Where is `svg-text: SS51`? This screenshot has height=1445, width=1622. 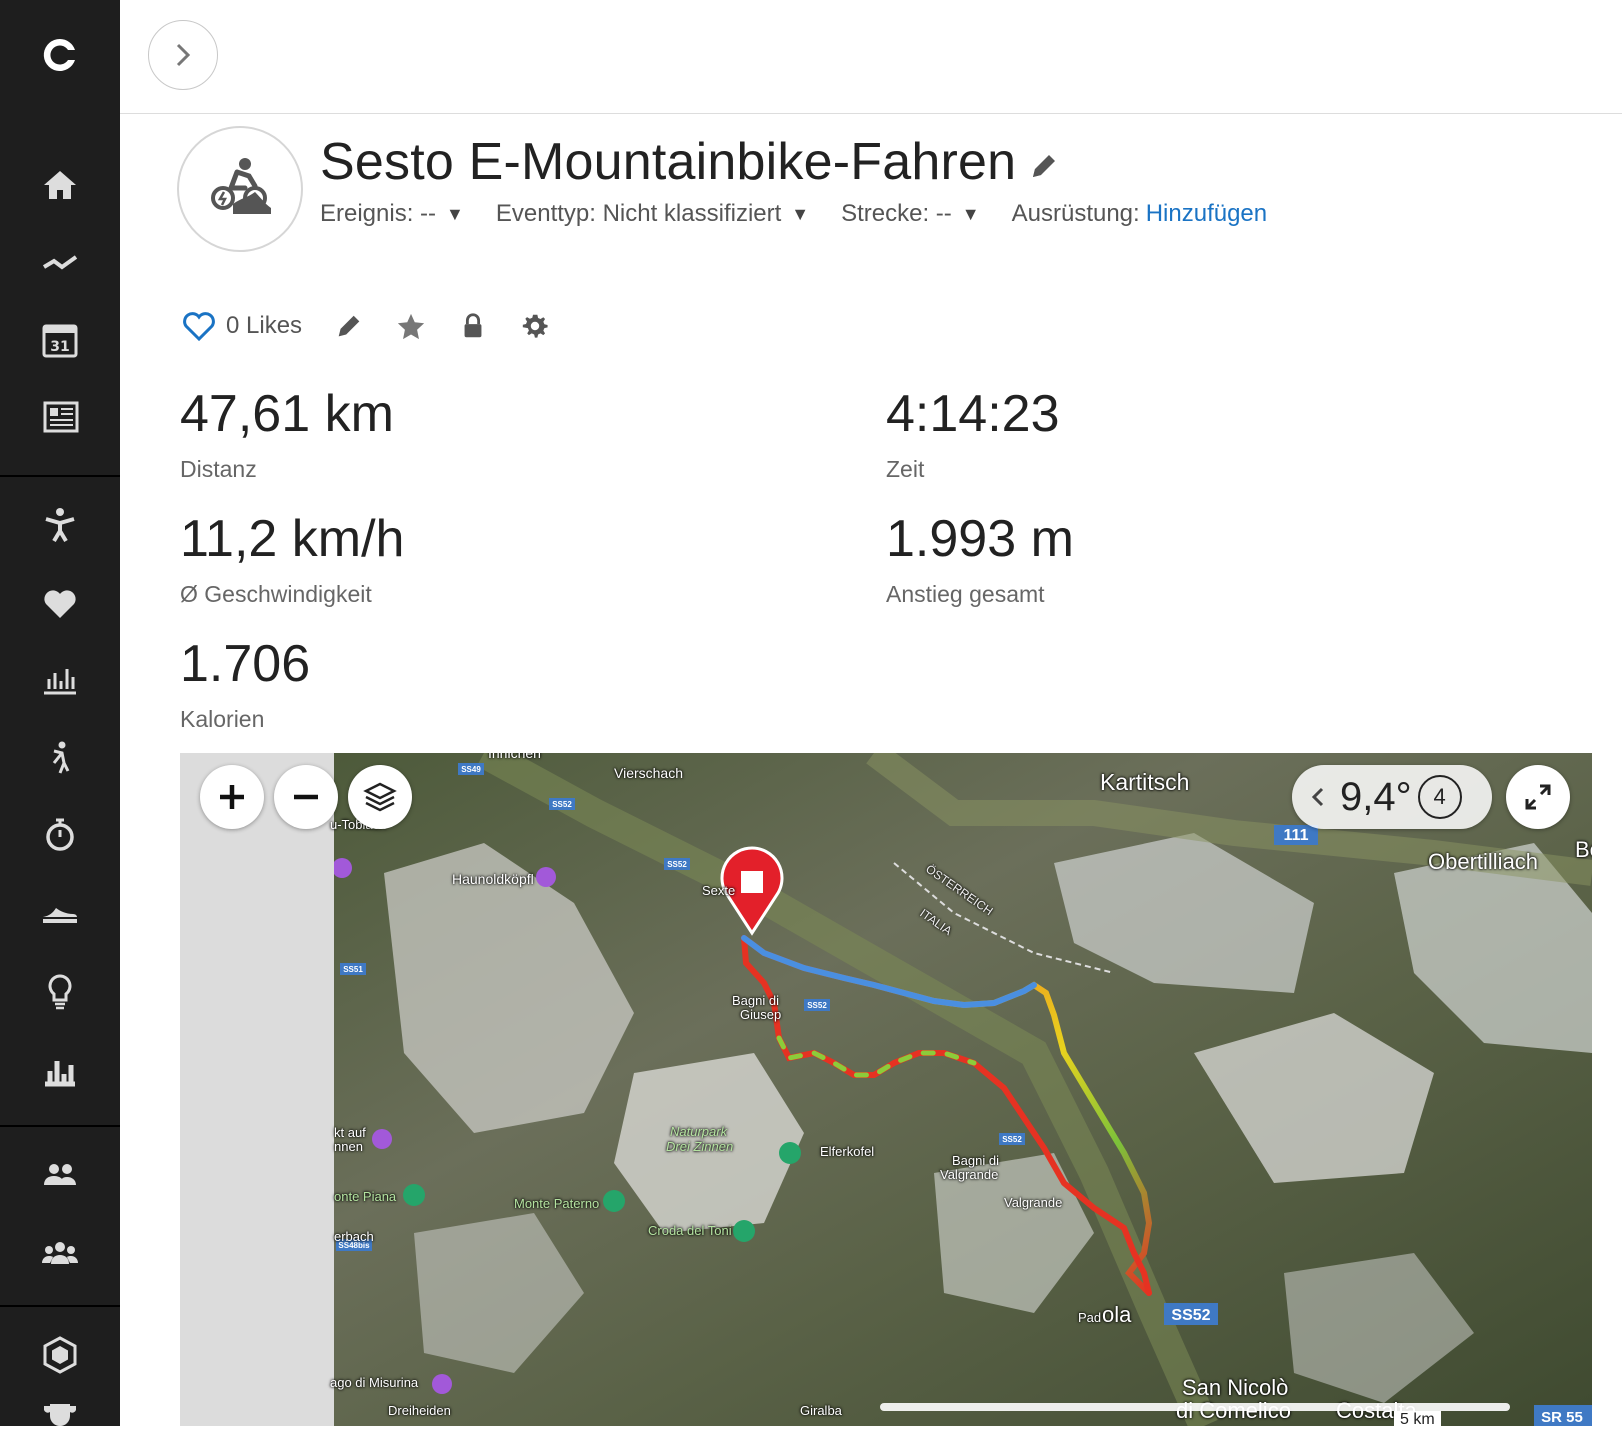
svg-text: SS51 is located at coordinates (353, 969).